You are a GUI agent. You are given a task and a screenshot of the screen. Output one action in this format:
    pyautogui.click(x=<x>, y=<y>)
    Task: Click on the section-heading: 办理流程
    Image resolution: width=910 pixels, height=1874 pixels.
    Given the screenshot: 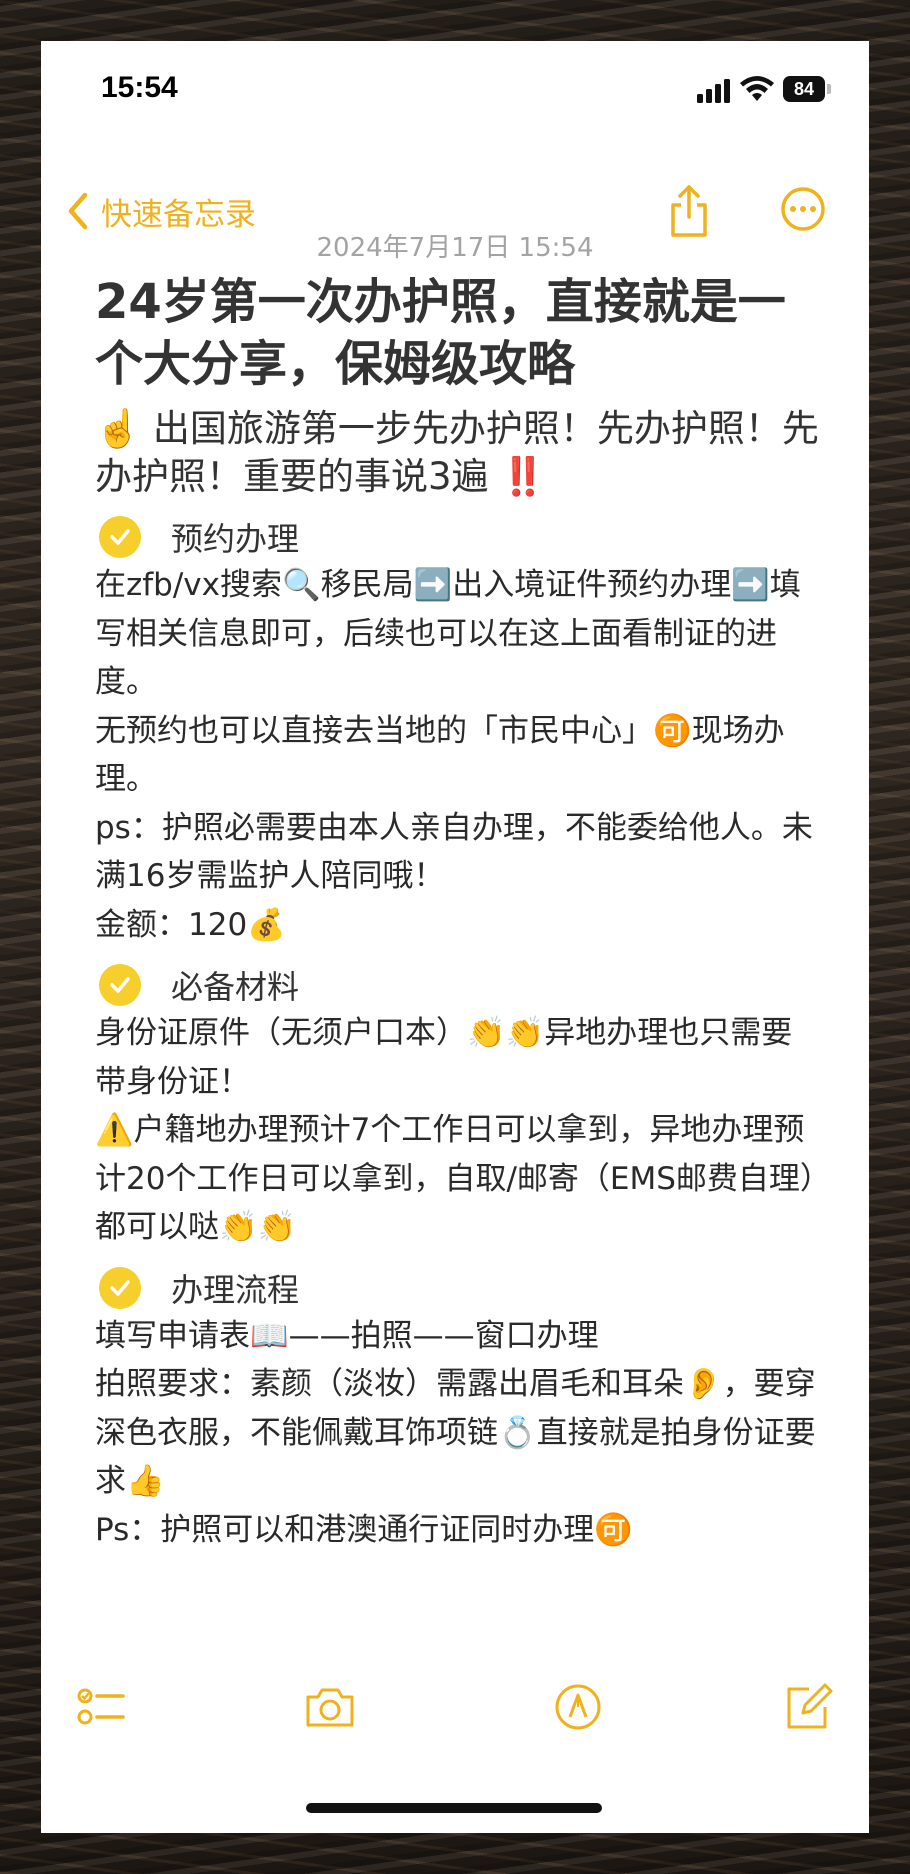 What is the action you would take?
    pyautogui.click(x=457, y=1288)
    